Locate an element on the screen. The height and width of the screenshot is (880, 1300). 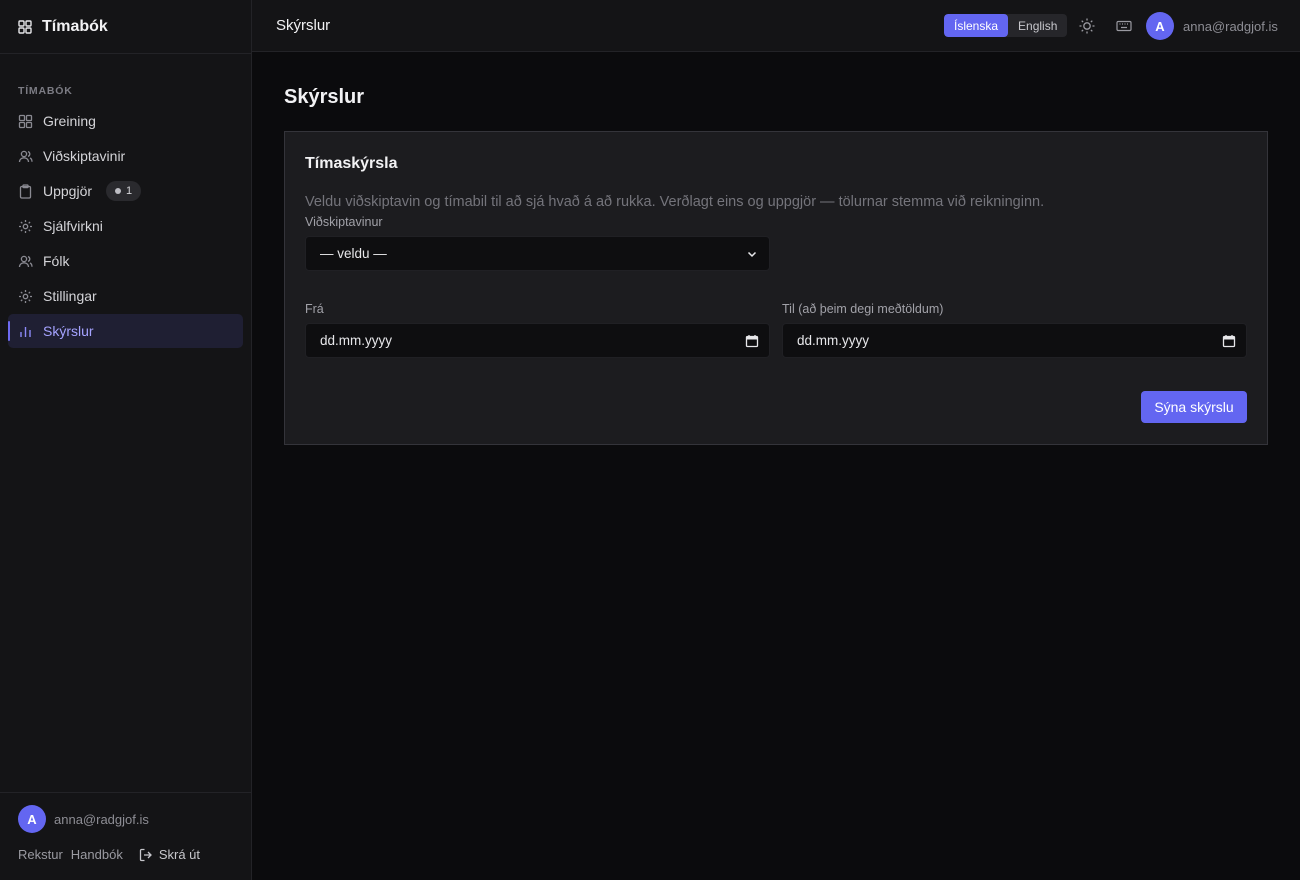
show-report-button: Sýna skýrslu is located at coordinates (1194, 407).